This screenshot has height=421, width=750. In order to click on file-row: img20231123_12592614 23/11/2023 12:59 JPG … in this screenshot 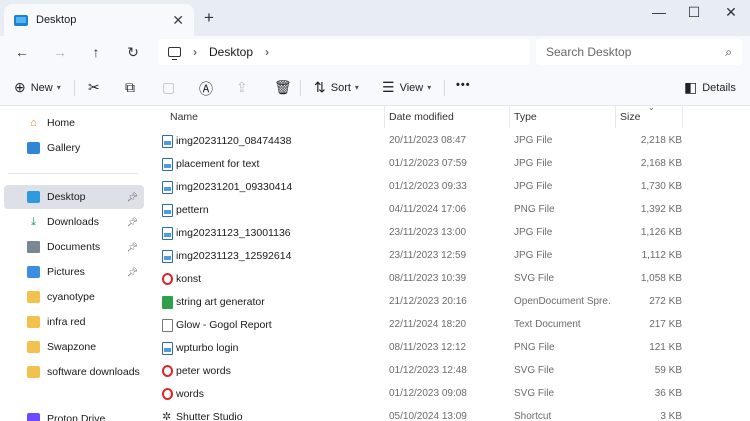, I will do `click(428, 256)`.